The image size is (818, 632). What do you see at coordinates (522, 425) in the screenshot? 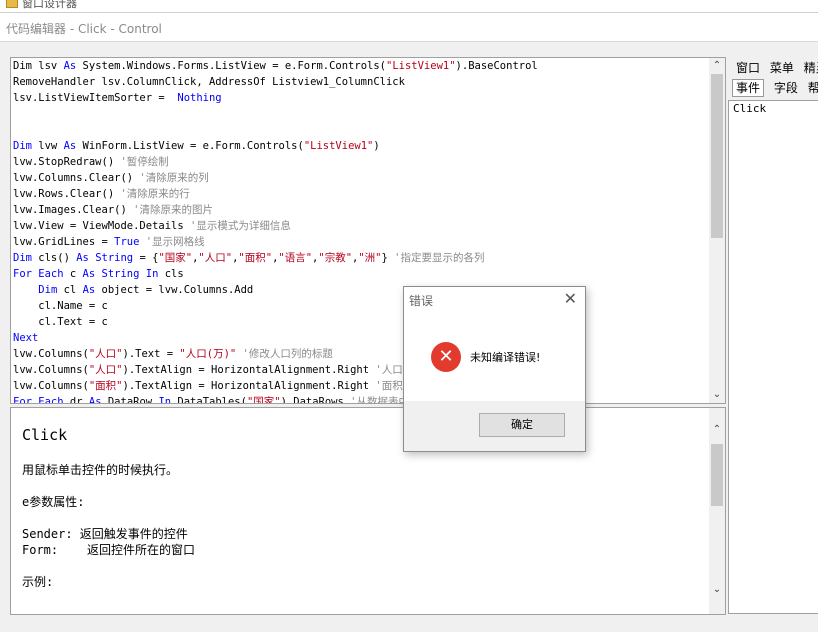
I see `ok-button: 确定` at bounding box center [522, 425].